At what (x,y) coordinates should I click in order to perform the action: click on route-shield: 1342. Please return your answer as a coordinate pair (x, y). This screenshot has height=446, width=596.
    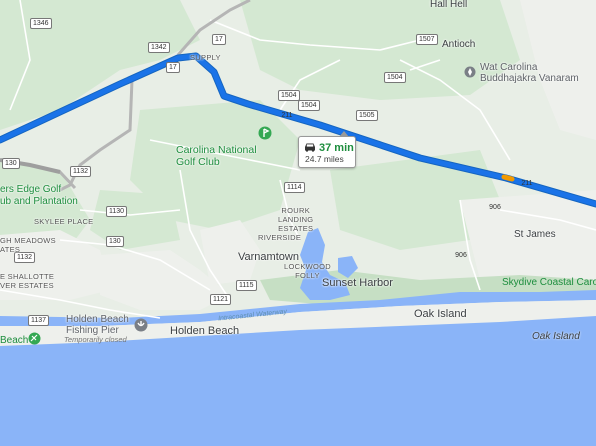
    Looking at the image, I should click on (159, 47).